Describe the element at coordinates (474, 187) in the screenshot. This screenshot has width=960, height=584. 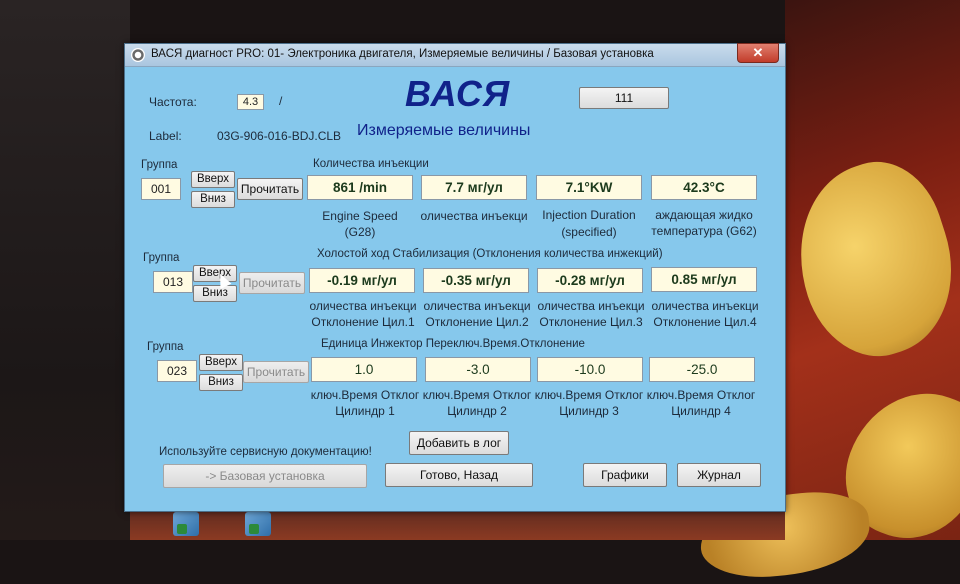
I see `measured-value: 7.7 мг/ул` at that location.